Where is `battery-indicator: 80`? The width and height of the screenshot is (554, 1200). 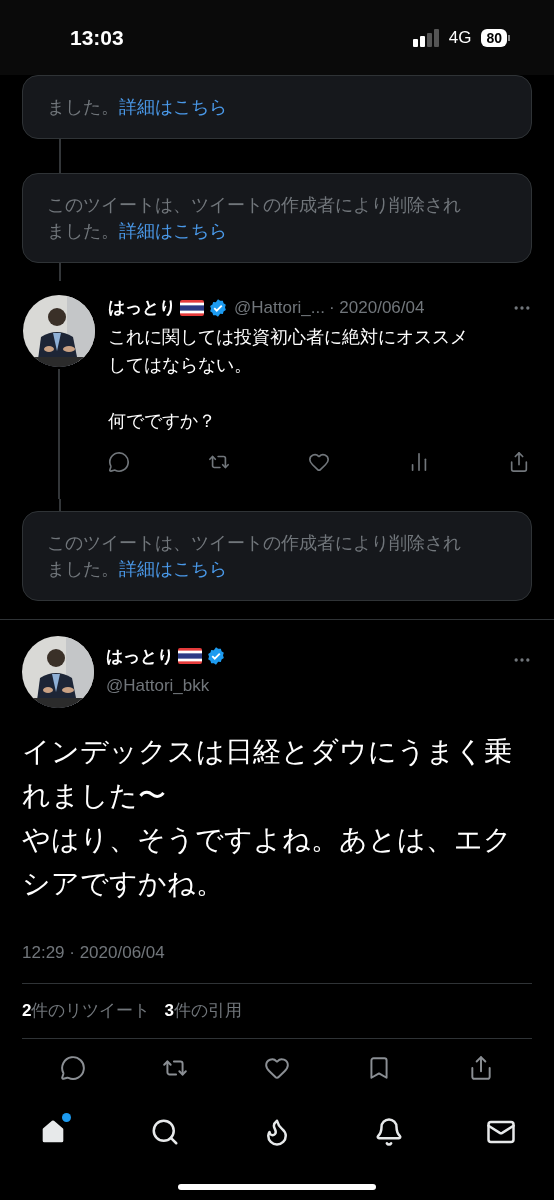
battery-indicator: 80 is located at coordinates (495, 37).